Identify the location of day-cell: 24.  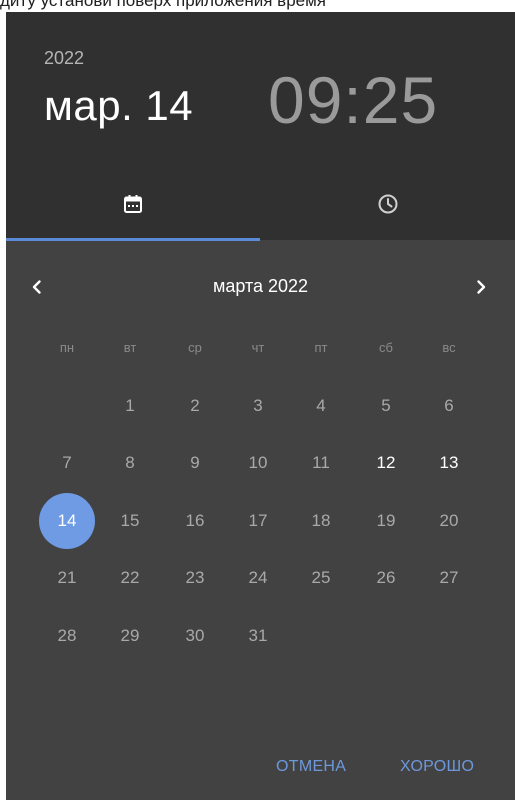
(258, 578).